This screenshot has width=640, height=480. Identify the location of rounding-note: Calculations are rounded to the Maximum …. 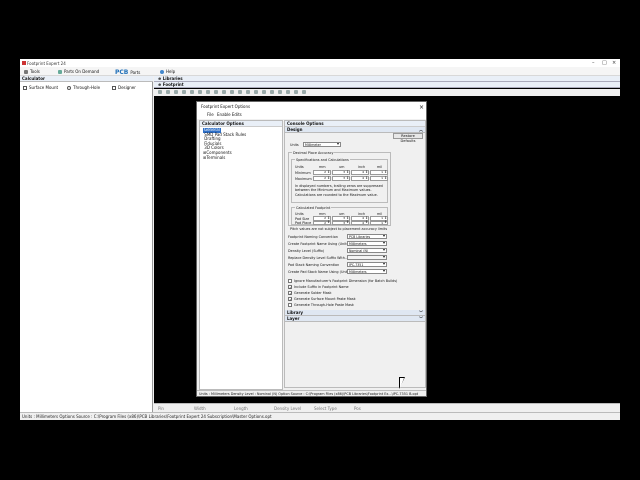
(336, 195).